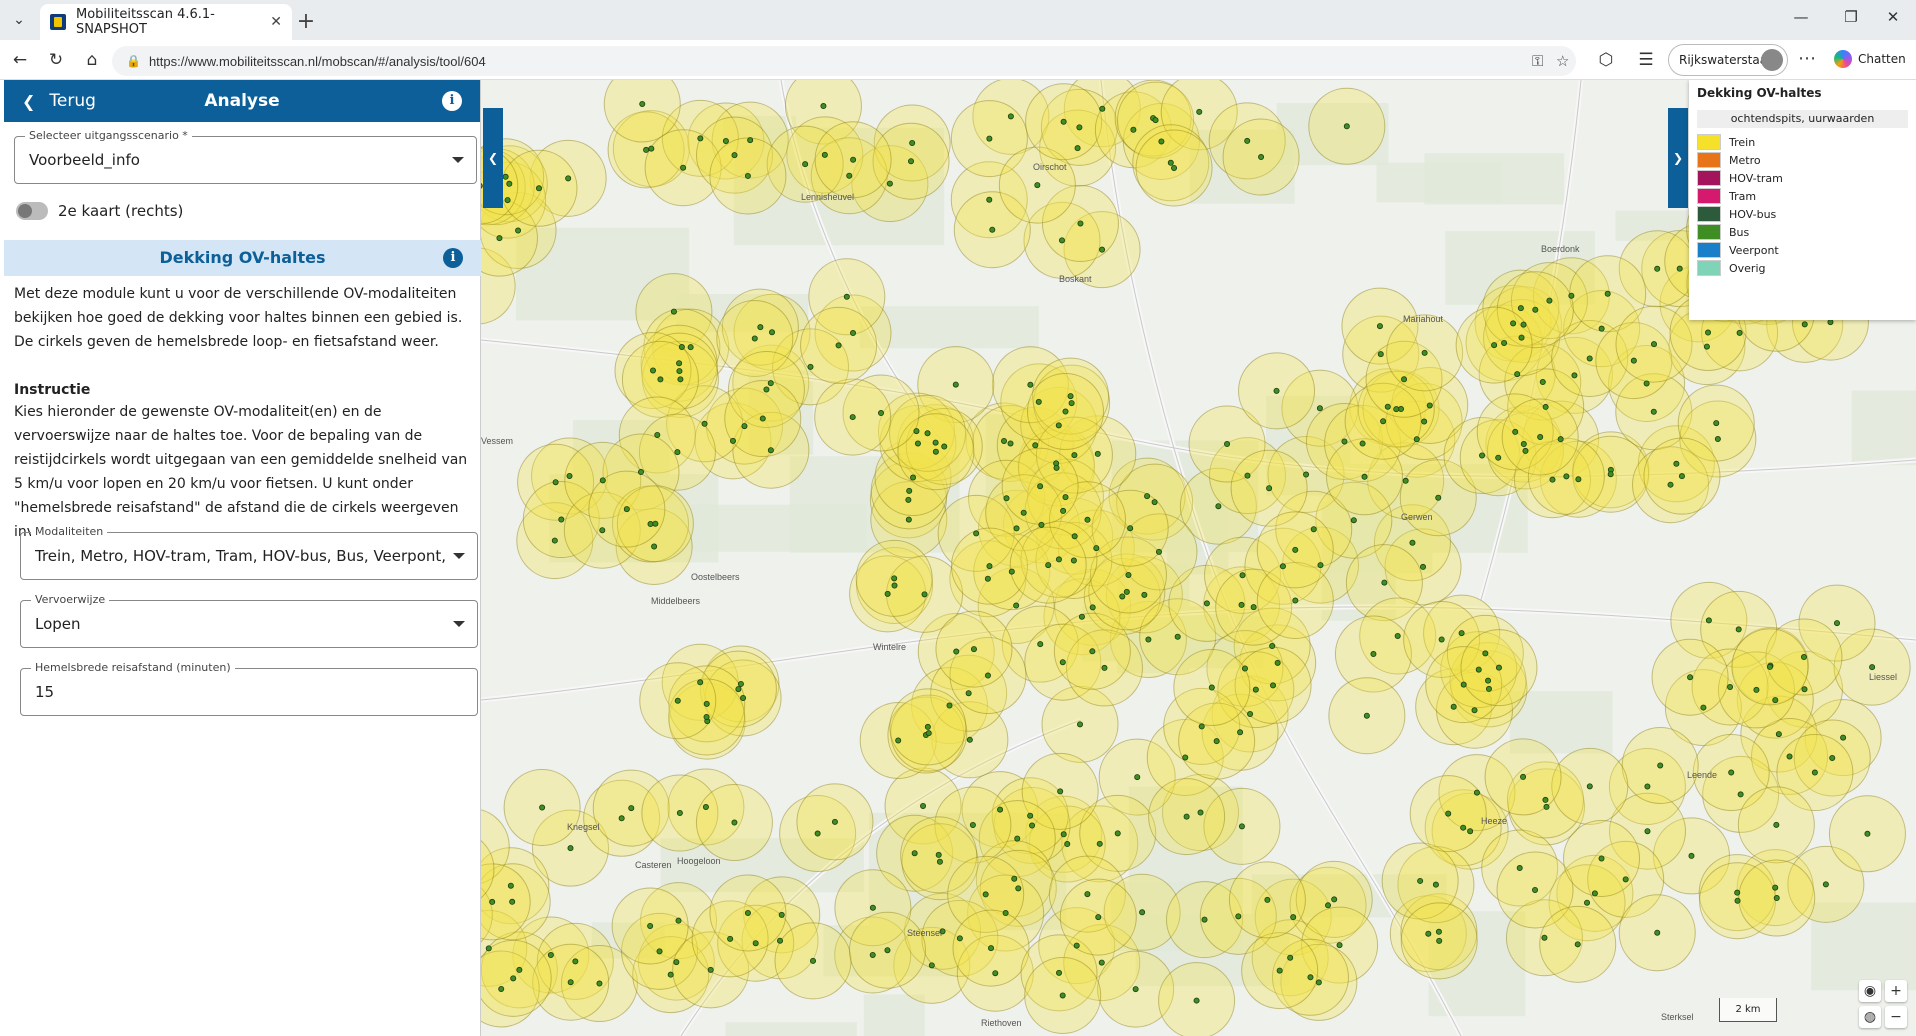  I want to click on copilot-icon, so click(1843, 59).